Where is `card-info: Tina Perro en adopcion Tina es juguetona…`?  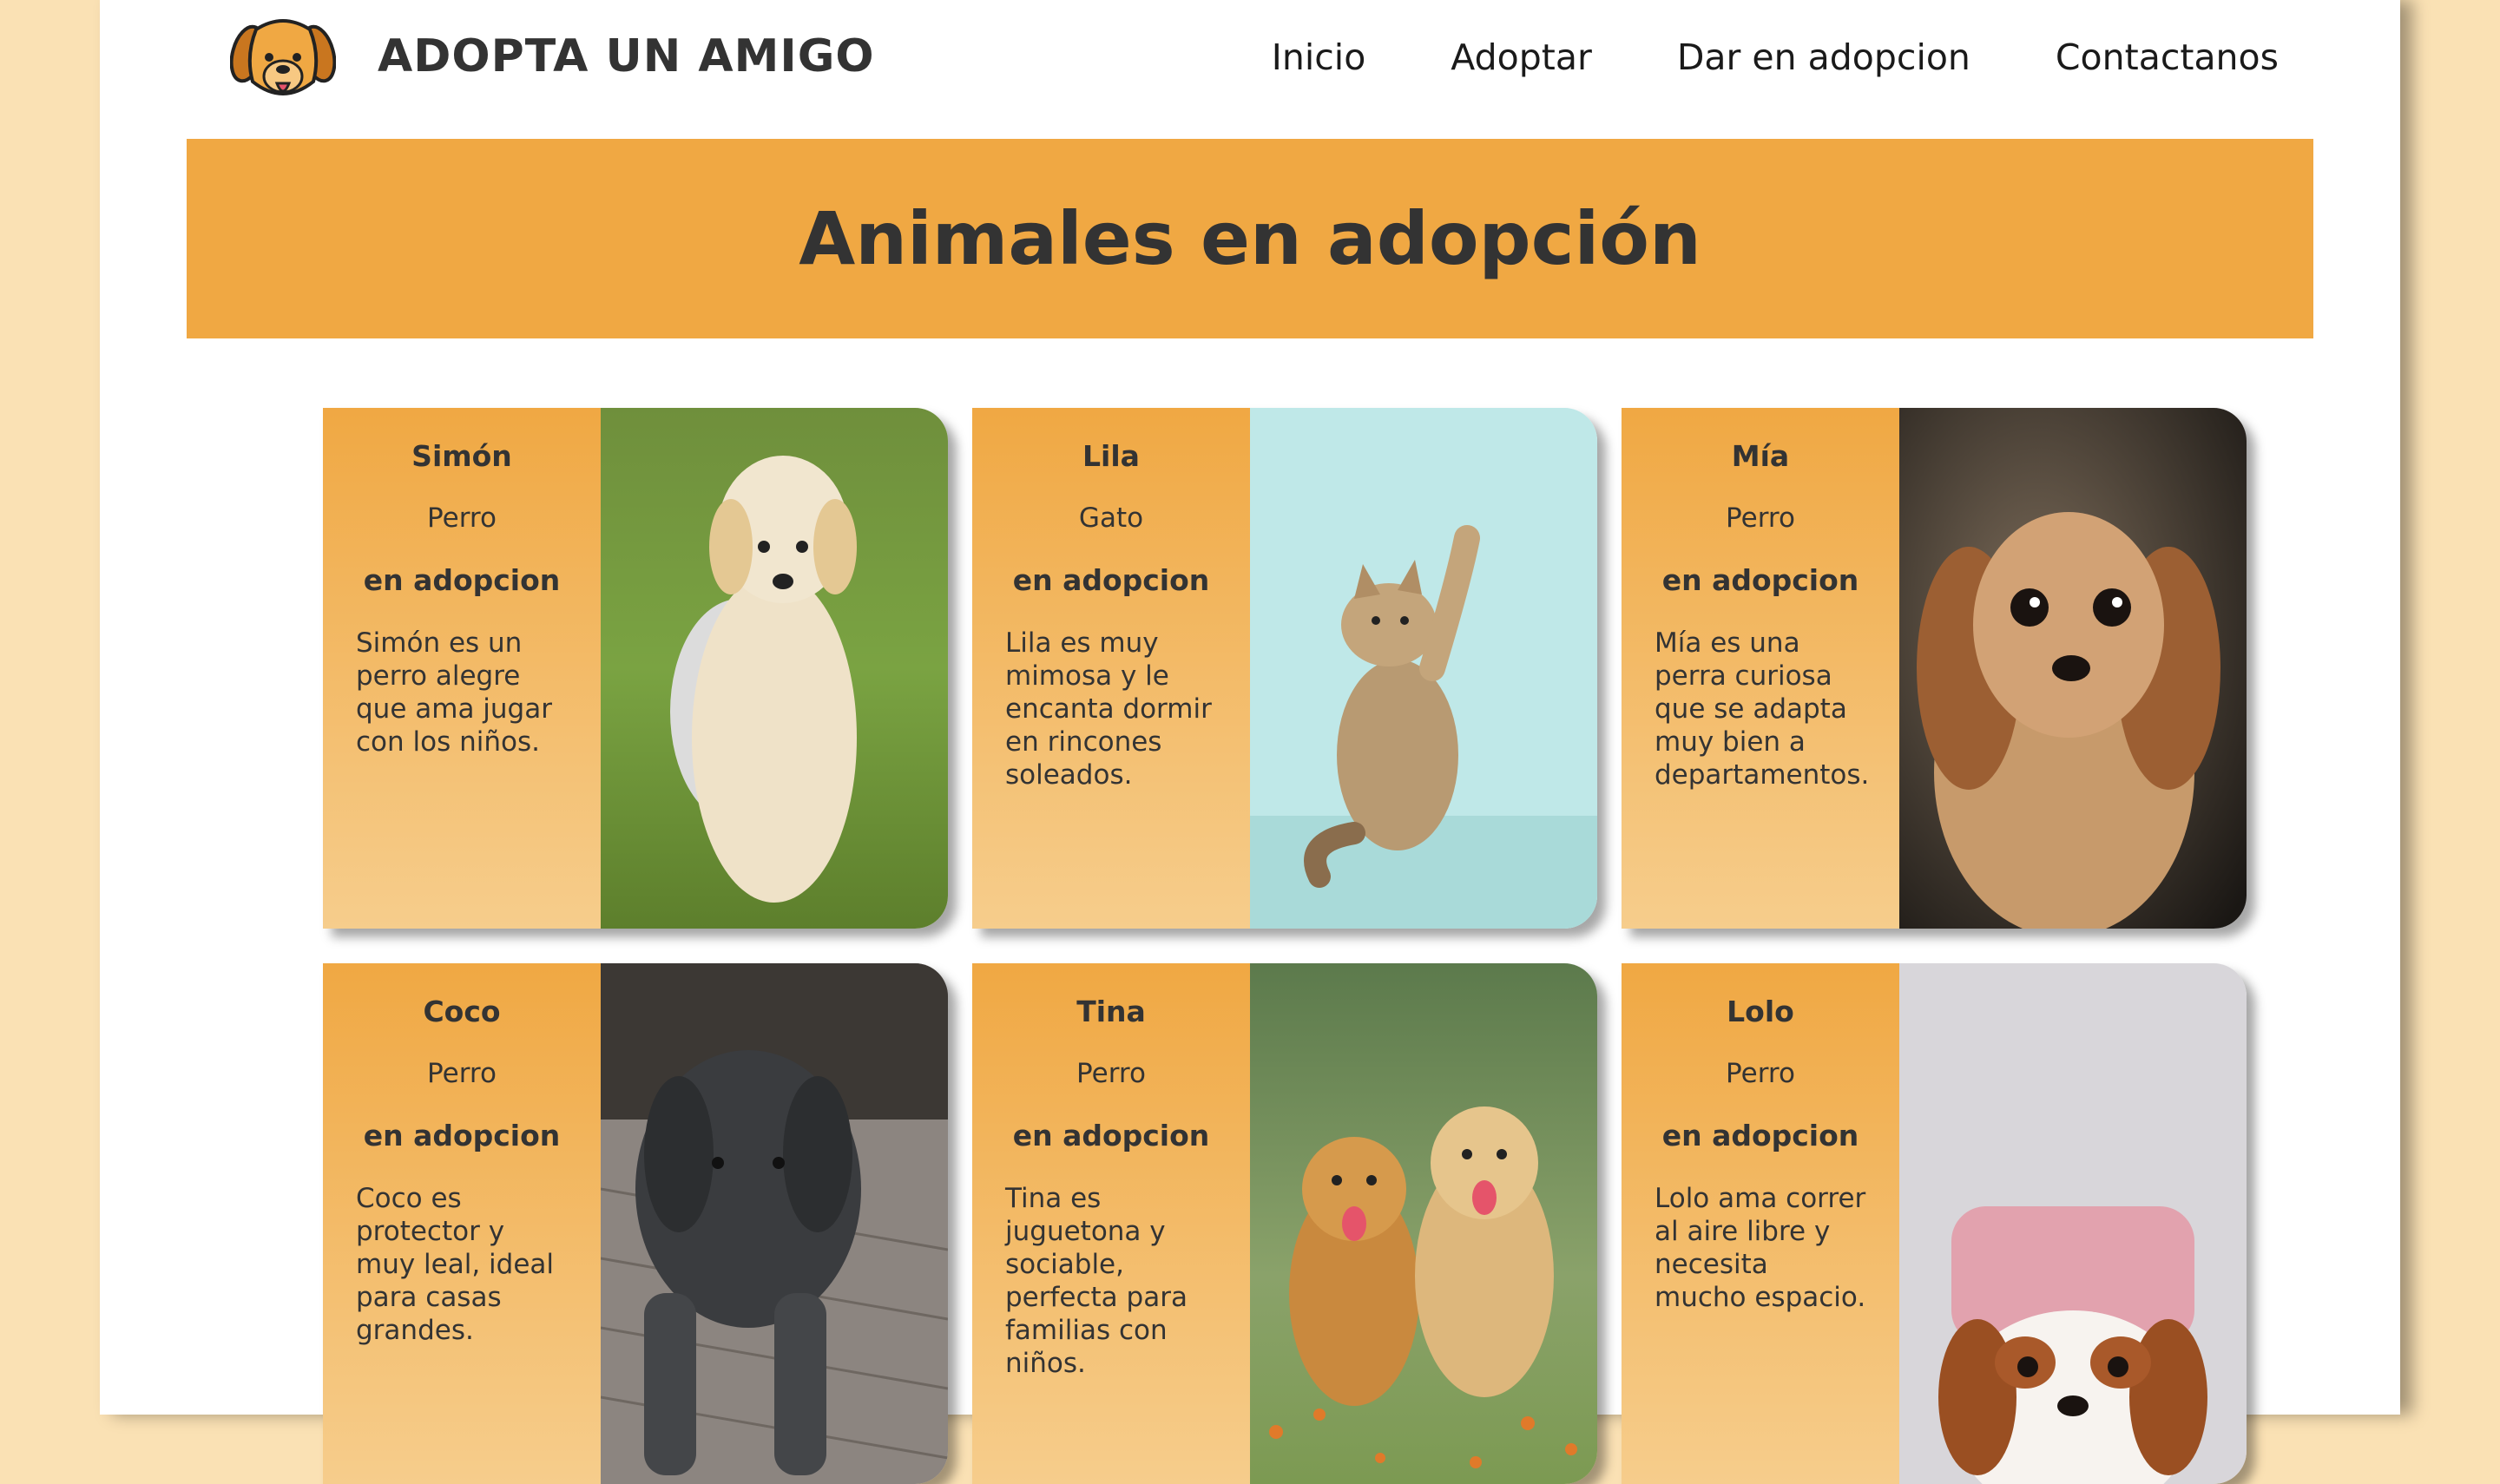
card-info: Tina Perro en adopcion Tina es juguetona… is located at coordinates (1111, 1223).